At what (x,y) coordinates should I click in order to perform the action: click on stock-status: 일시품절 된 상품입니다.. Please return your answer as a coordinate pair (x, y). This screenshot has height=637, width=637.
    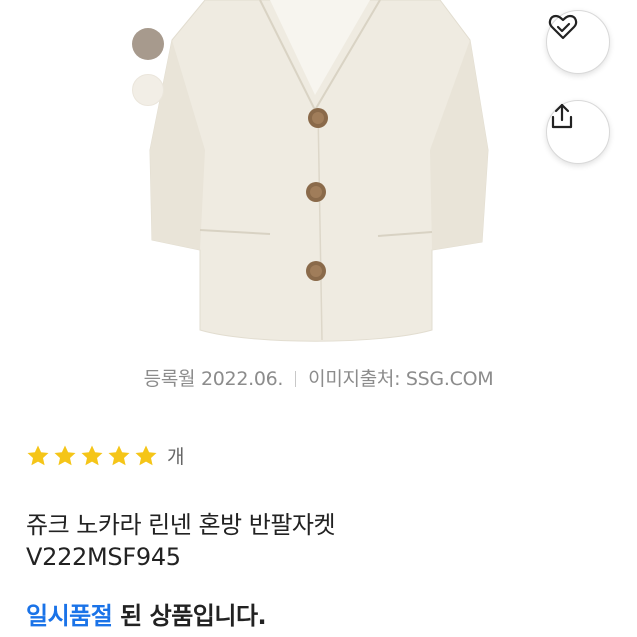
    Looking at the image, I should click on (146, 613).